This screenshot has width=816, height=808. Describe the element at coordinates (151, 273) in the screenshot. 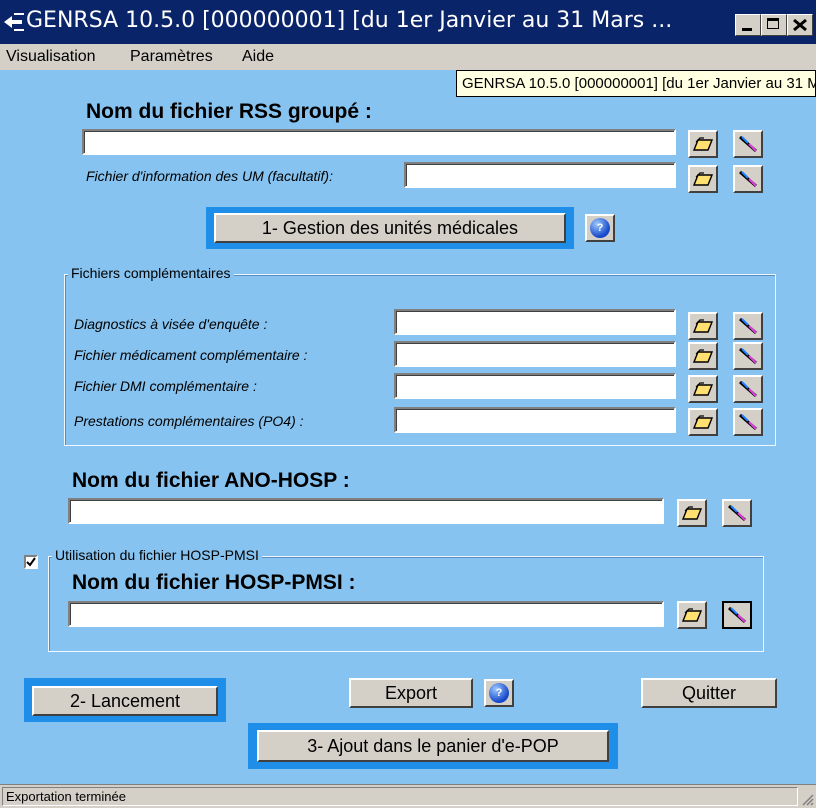

I see `complementaires-title: Fichiers complémentaires` at that location.